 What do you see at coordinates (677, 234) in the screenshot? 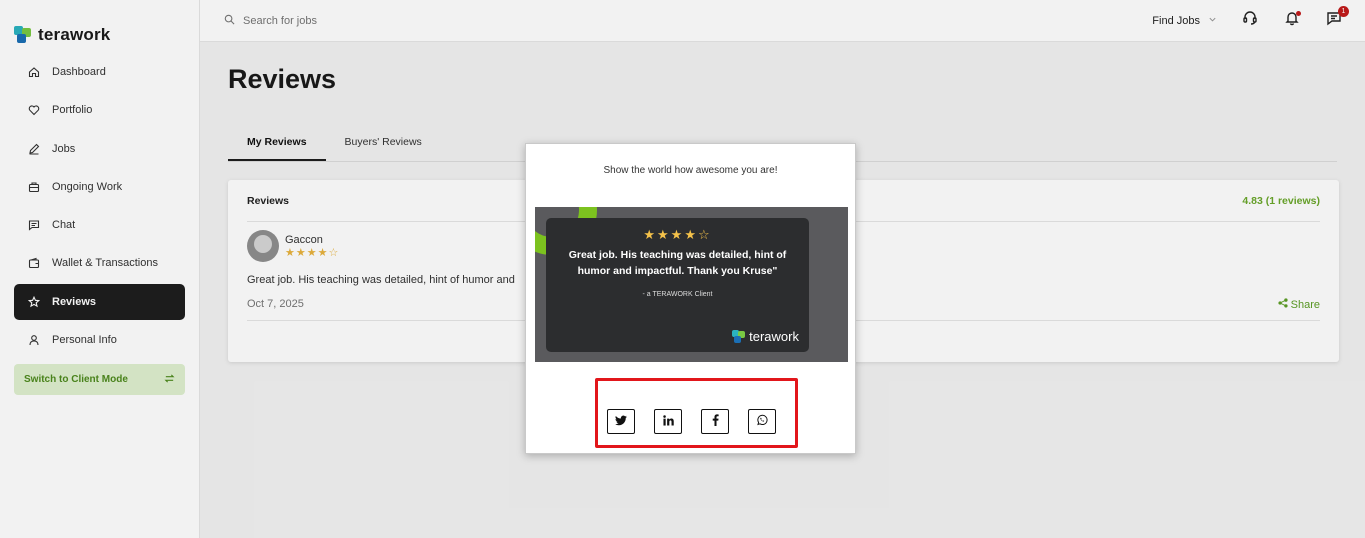
I see `quote-stars: ★★★★☆` at bounding box center [677, 234].